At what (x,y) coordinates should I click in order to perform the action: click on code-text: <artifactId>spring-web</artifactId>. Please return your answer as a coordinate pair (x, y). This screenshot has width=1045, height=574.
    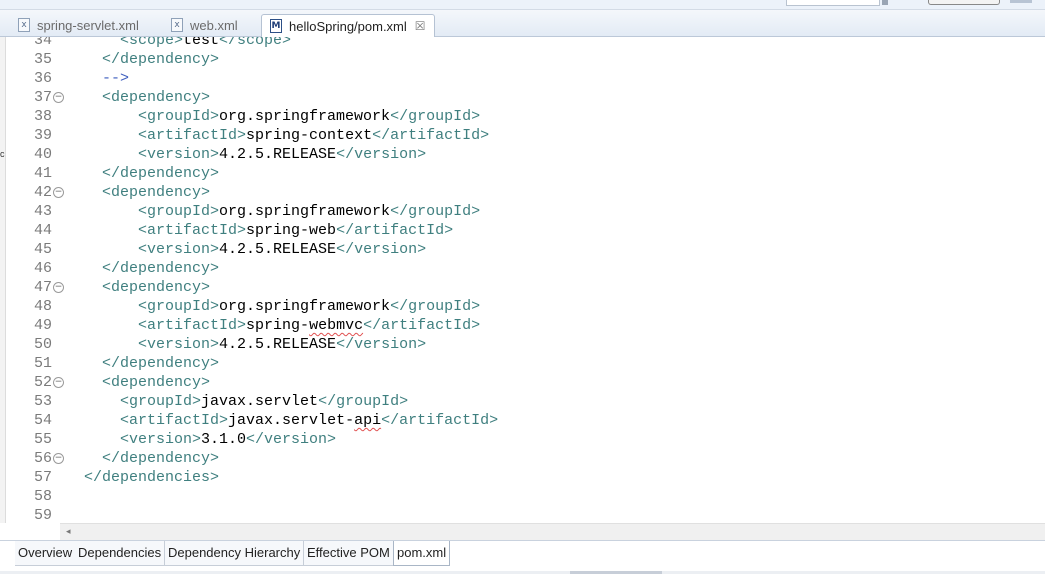
    Looking at the image, I should click on (259, 230).